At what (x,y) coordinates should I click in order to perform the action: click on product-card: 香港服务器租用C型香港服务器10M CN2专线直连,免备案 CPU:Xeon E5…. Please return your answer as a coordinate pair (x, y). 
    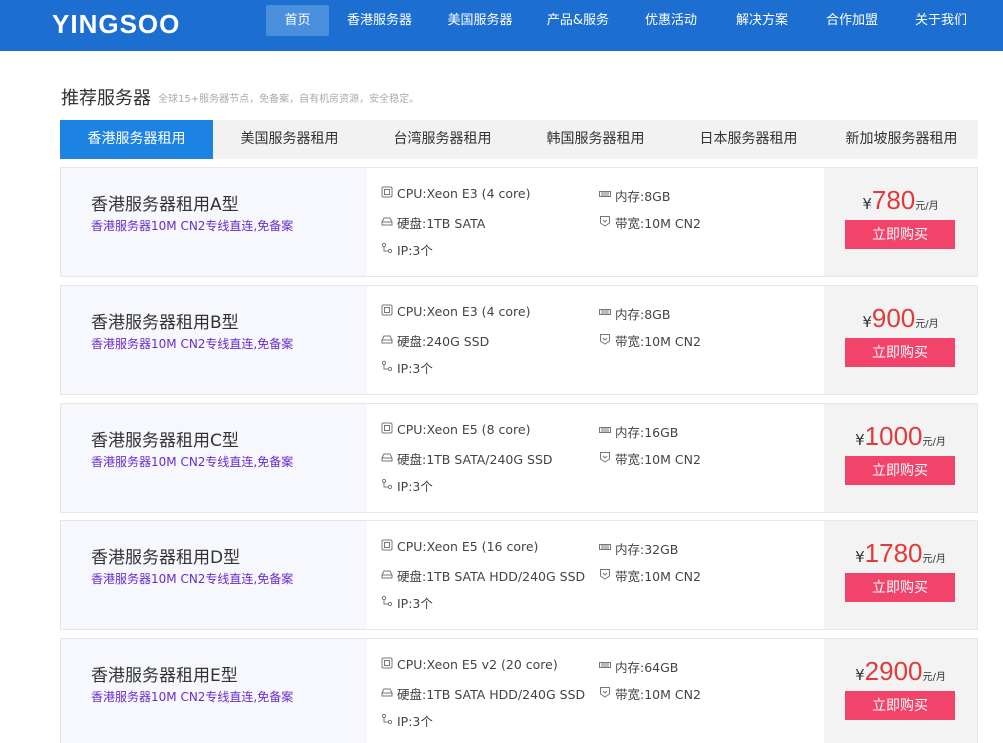
    Looking at the image, I should click on (519, 458).